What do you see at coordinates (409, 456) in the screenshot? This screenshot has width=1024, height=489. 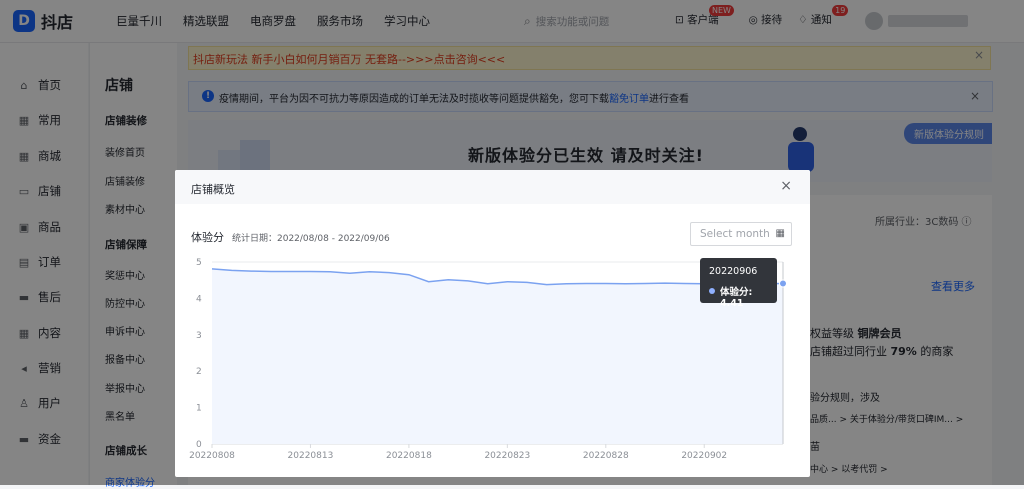 I see `x-tick-label: 20220818` at bounding box center [409, 456].